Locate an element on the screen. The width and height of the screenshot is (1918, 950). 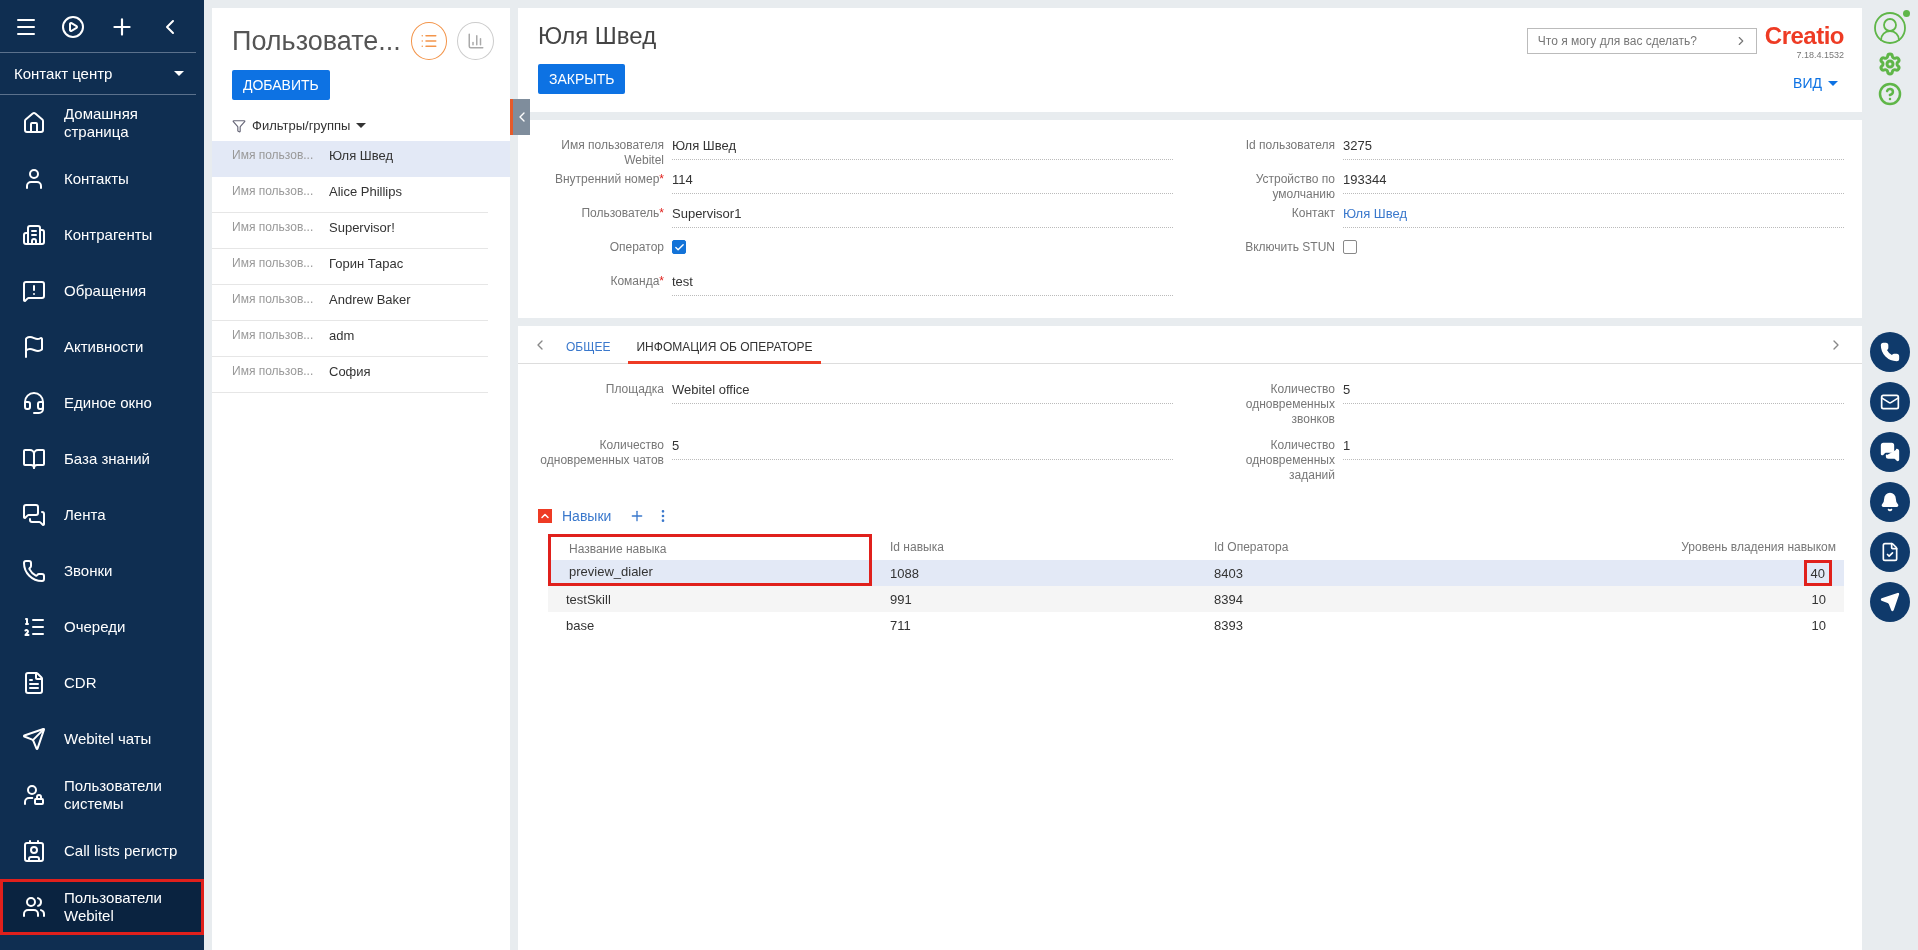
sidebar-label: Лента is located at coordinates (85, 515).